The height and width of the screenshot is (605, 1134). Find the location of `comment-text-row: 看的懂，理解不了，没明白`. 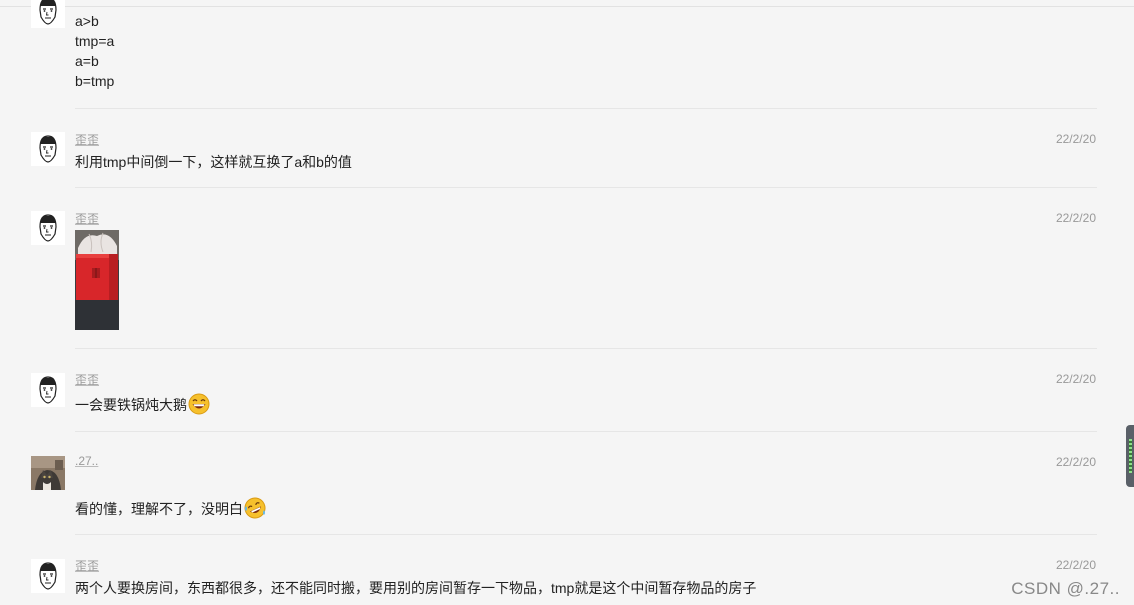

comment-text-row: 看的懂，理解不了，没明白 is located at coordinates (170, 508).